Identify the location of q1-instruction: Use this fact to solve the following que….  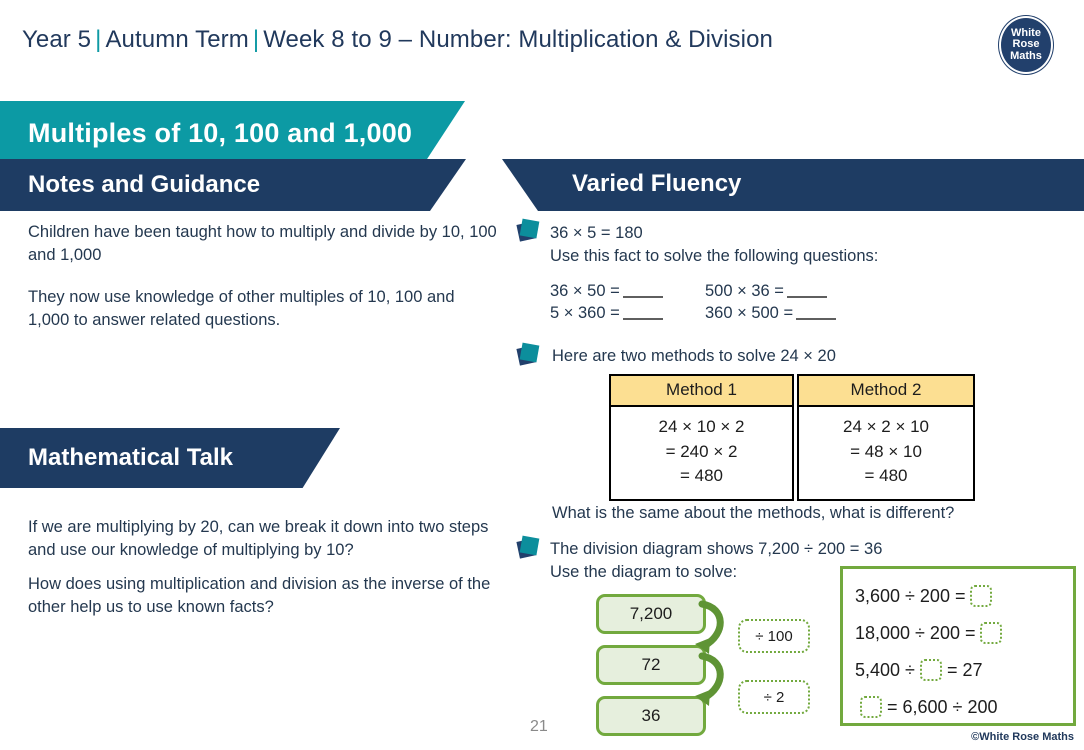
(714, 256).